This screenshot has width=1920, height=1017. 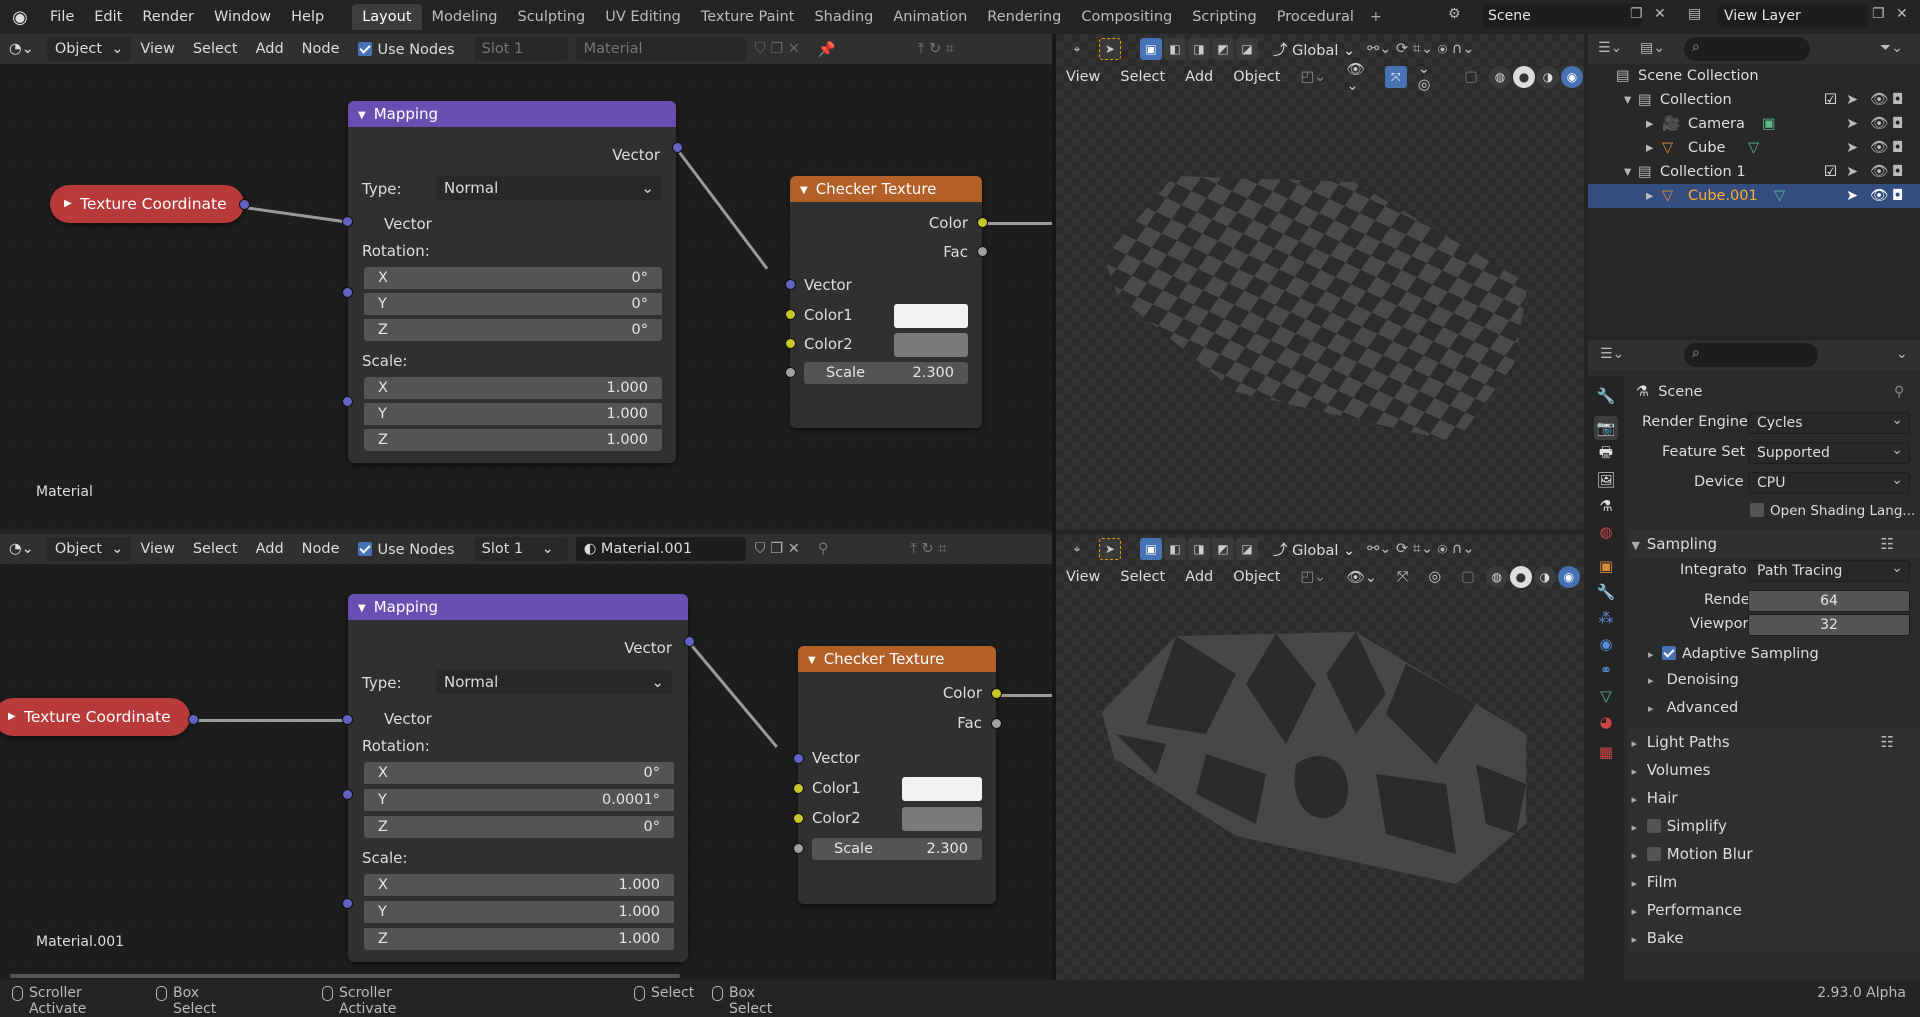 What do you see at coordinates (1793, 16) in the screenshot?
I see `view-layer-selector: View Layer` at bounding box center [1793, 16].